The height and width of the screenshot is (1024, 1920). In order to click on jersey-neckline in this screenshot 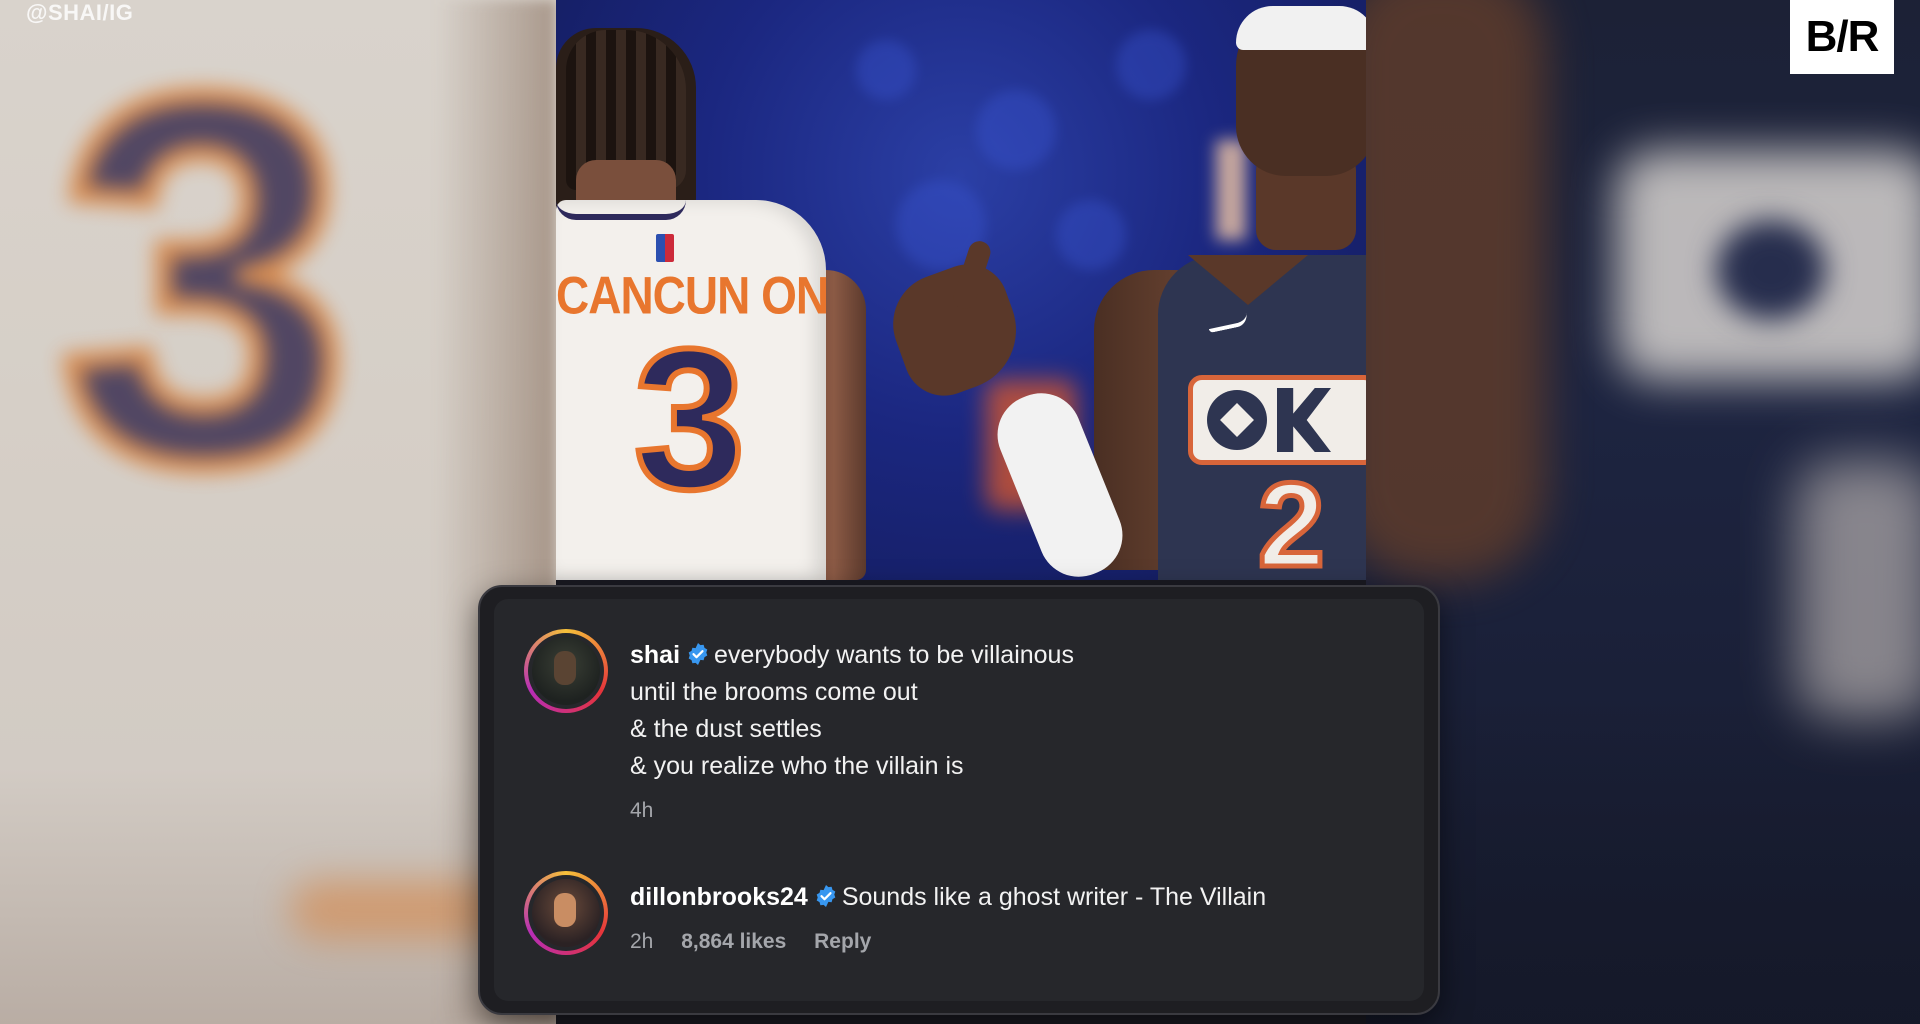, I will do `click(1248, 280)`.